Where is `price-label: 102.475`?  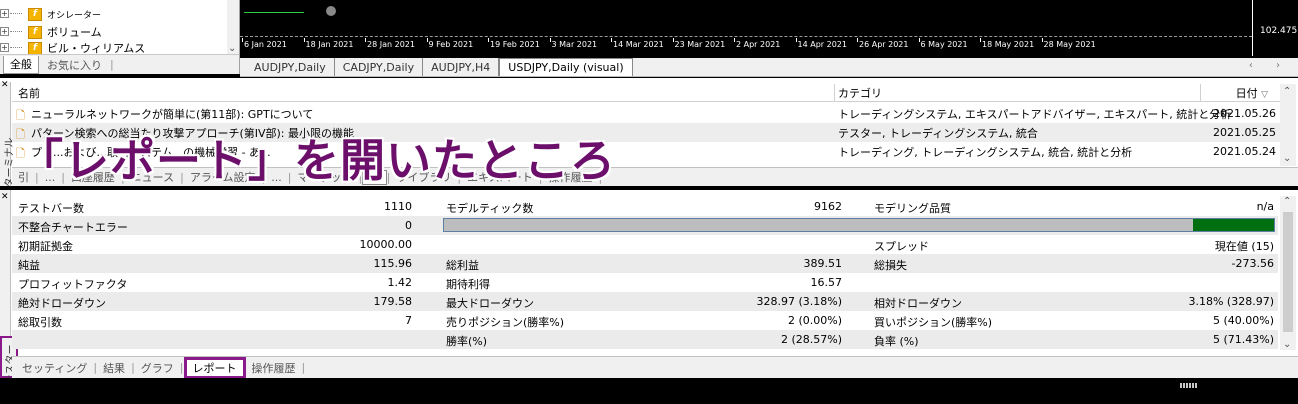
price-label: 102.475 is located at coordinates (1279, 31).